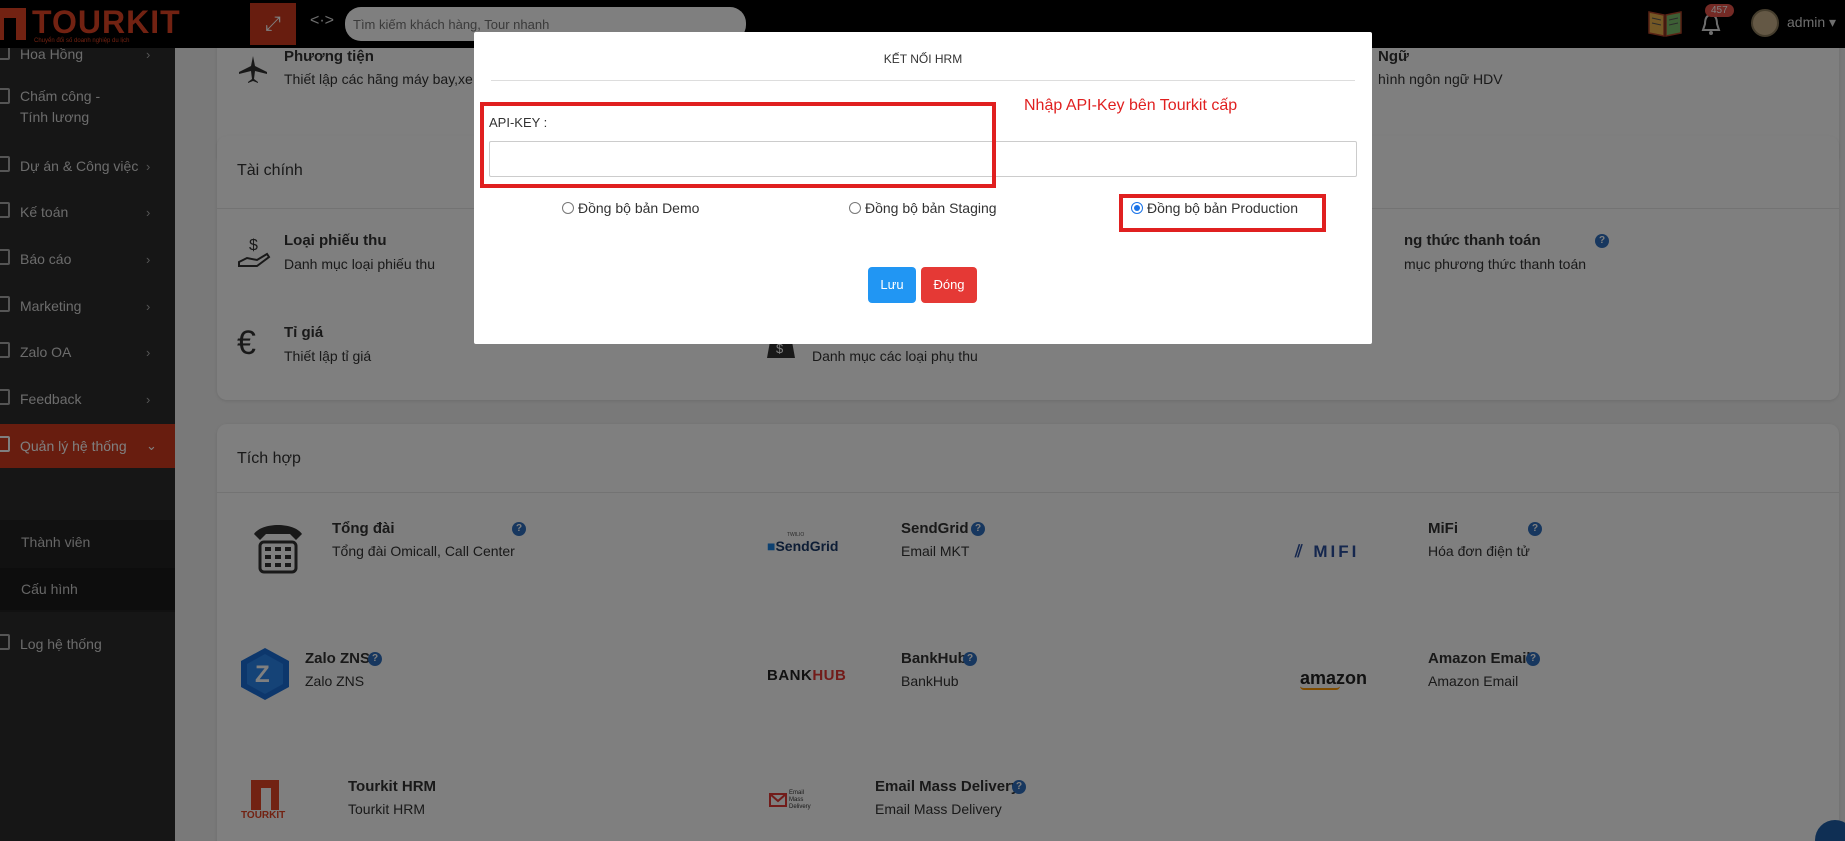 This screenshot has width=1845, height=841. I want to click on divider, so click(923, 80).